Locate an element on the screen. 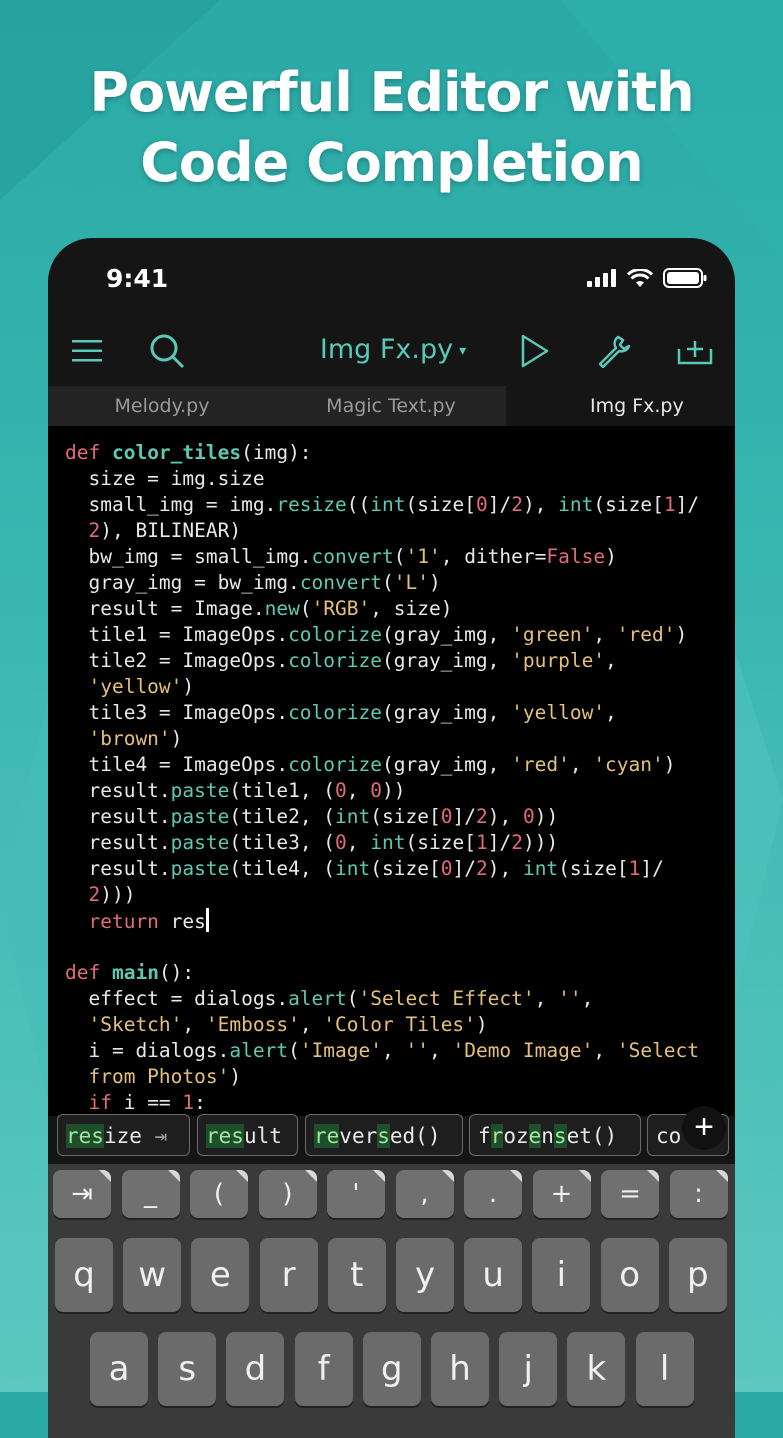 This screenshot has width=783, height=1438. letter-key: h is located at coordinates (460, 1369).